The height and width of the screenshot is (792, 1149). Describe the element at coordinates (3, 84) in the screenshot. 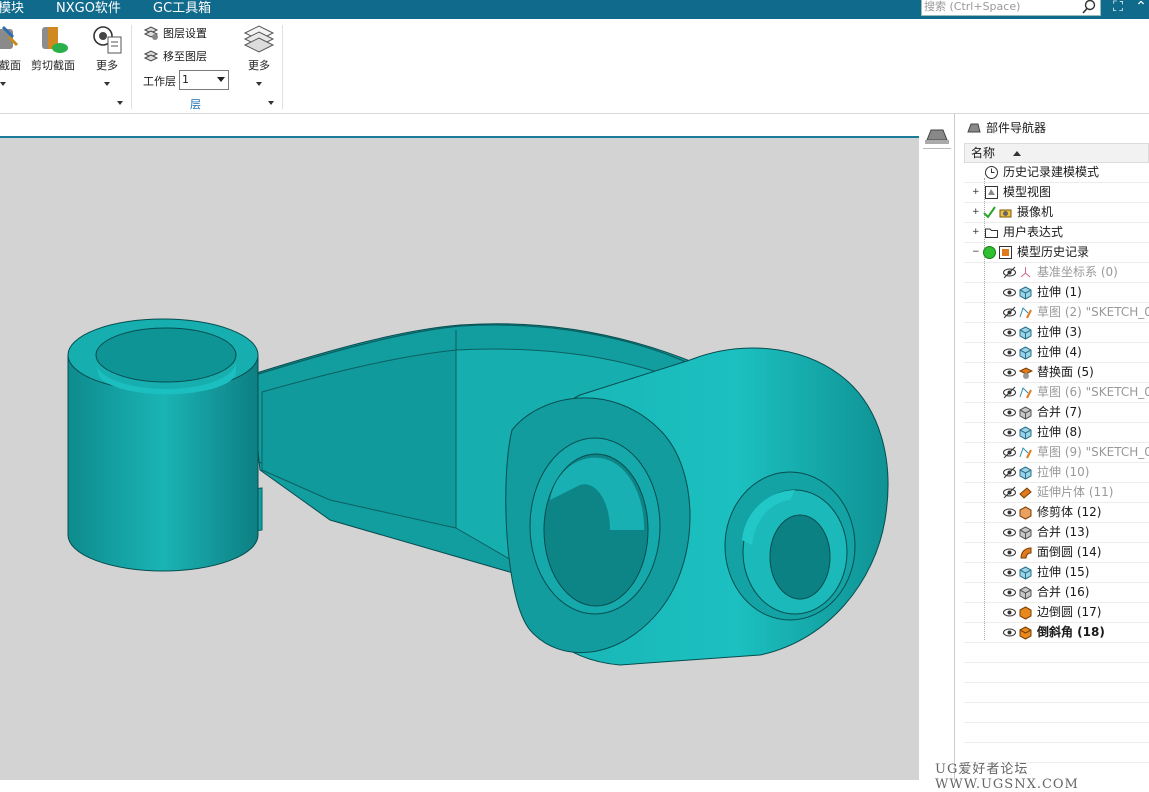

I see `section-dropdown-arrow` at that location.